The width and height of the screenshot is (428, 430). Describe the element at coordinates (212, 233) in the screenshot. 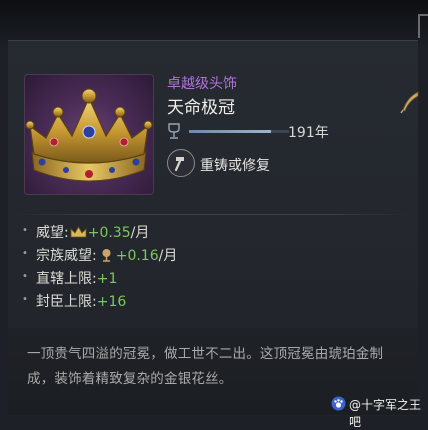

I see `modifier-prestige: • 威望: +0.35/月` at that location.